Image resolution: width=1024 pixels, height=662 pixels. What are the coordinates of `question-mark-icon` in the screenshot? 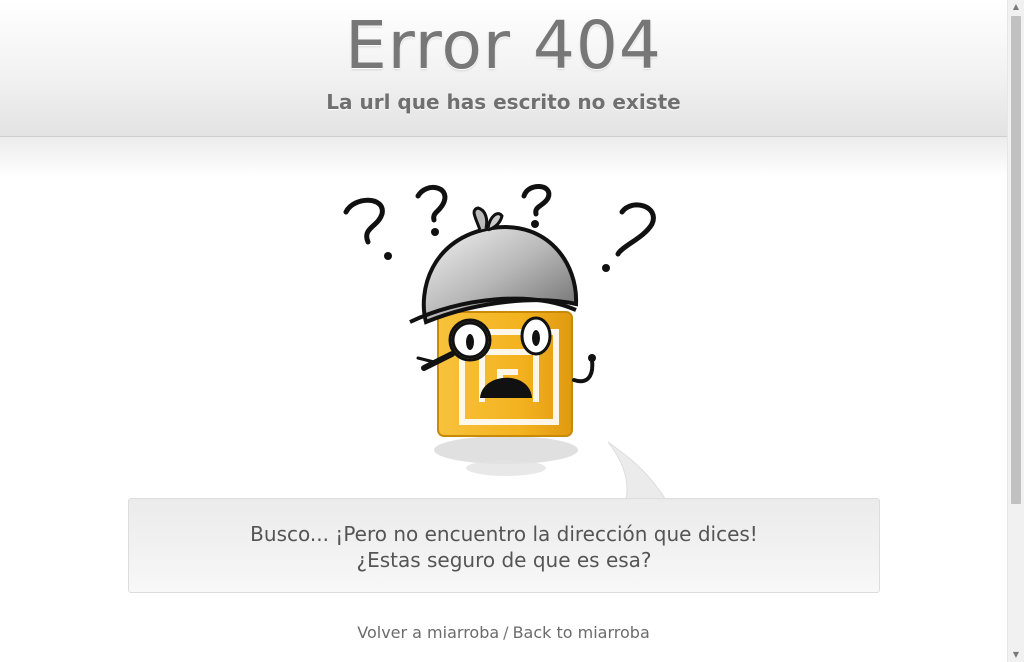 It's located at (364, 221).